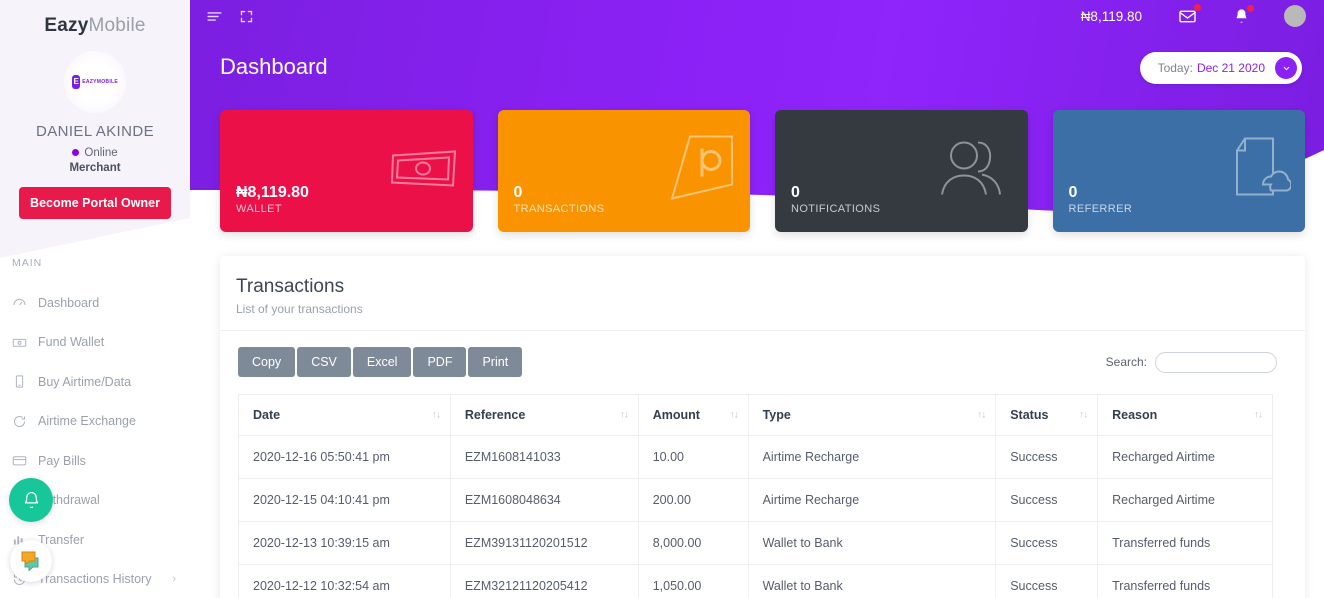 This screenshot has height=598, width=1324. Describe the element at coordinates (1185, 415) in the screenshot. I see `column-header-reason: Reason ↑↓` at that location.